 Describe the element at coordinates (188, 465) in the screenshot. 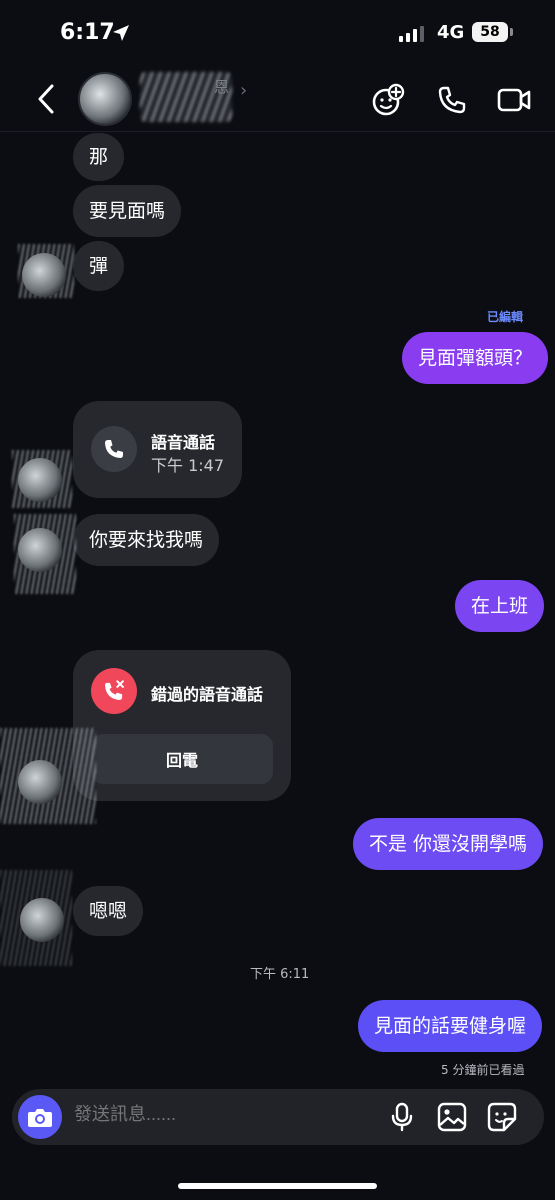

I see `voice-call-time: 下午 1:47` at that location.